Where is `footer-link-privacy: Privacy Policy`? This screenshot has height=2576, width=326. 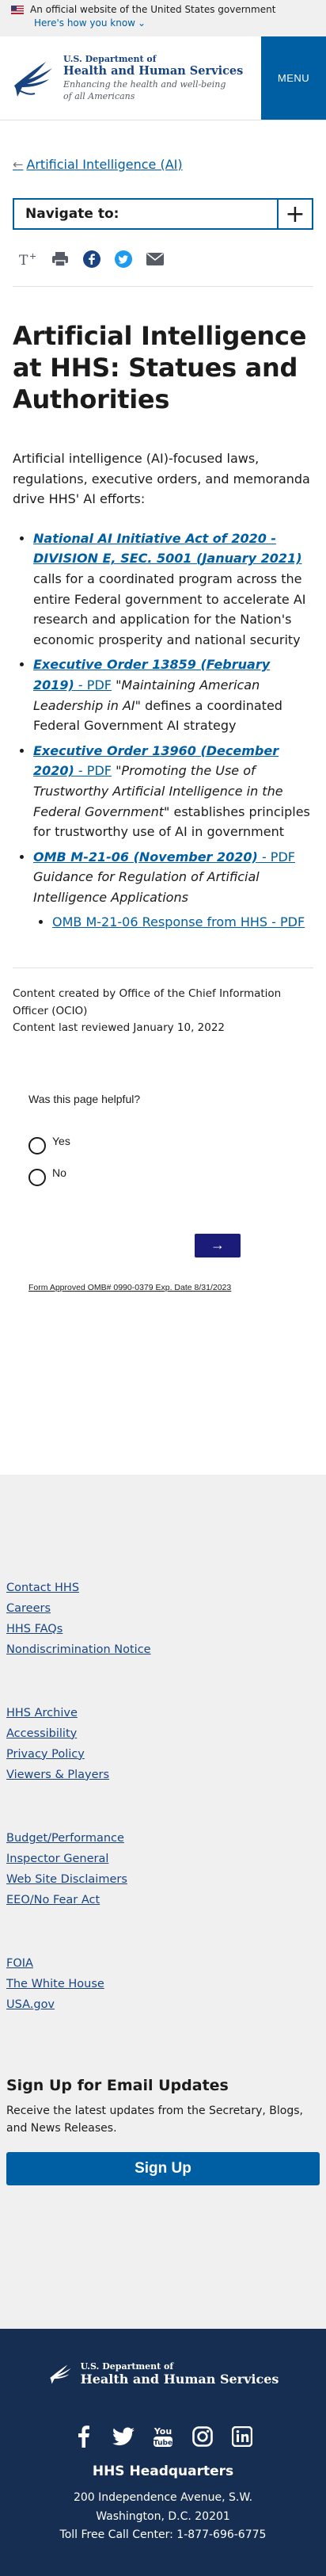 footer-link-privacy: Privacy Policy is located at coordinates (163, 1754).